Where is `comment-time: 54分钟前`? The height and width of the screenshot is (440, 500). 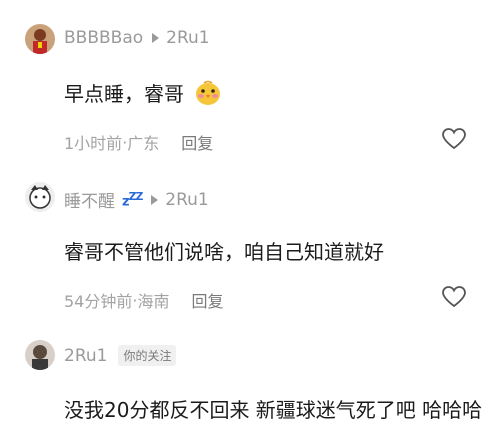 comment-time: 54分钟前 is located at coordinates (98, 301).